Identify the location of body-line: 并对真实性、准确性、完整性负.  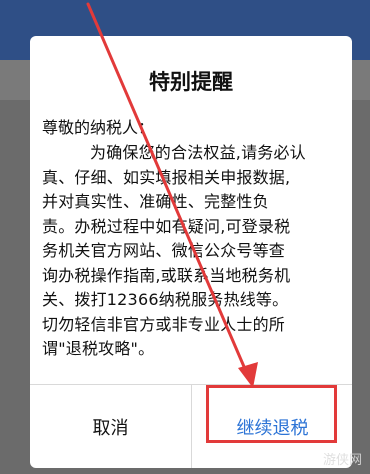
(155, 201).